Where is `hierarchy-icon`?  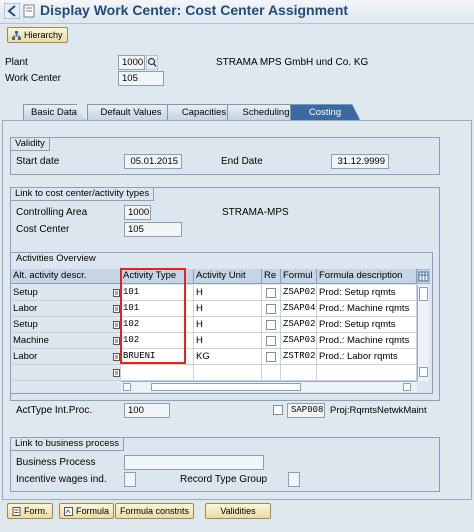 hierarchy-icon is located at coordinates (16, 35).